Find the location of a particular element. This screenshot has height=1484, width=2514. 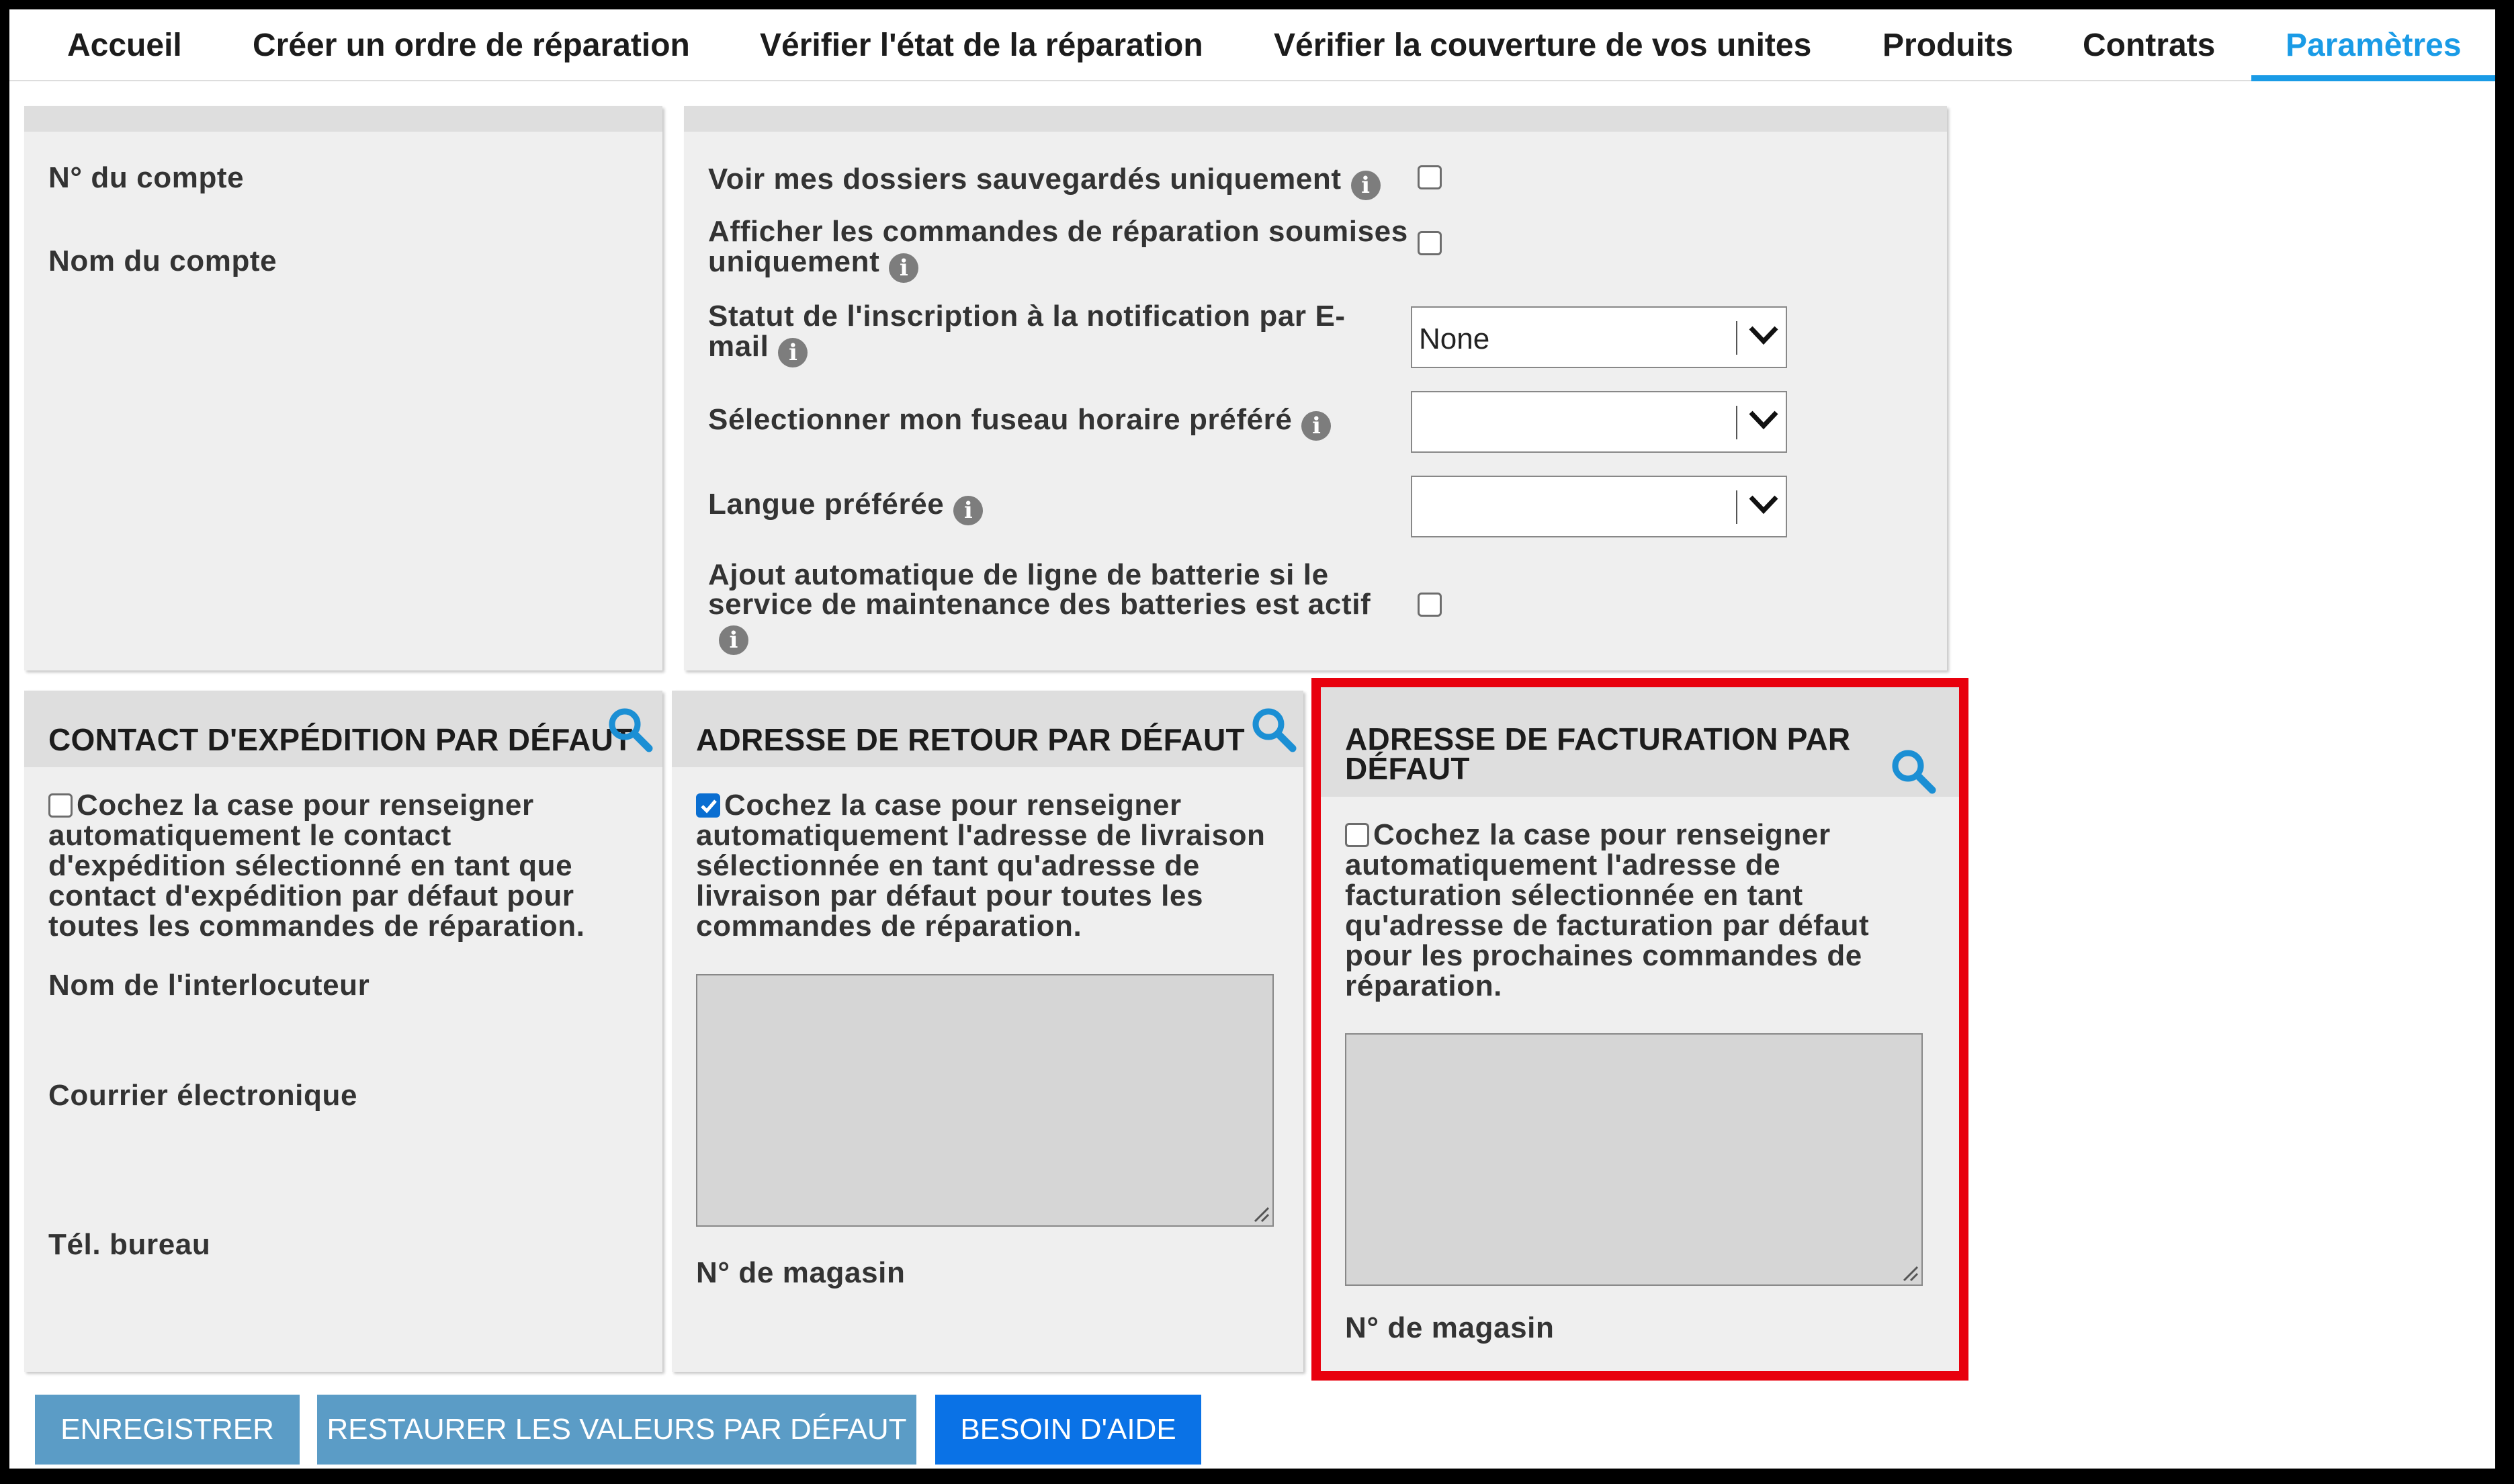

panel-header: ADRESSE DE RETOUR PAR DÉFAUT is located at coordinates (987, 729).